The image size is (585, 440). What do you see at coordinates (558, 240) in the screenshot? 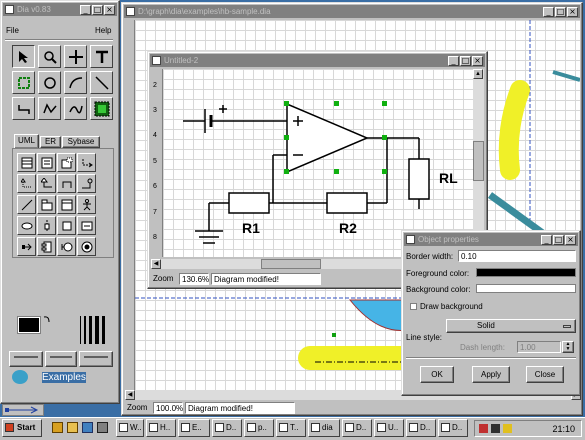
I see `properties-maximize-button: □` at bounding box center [558, 240].